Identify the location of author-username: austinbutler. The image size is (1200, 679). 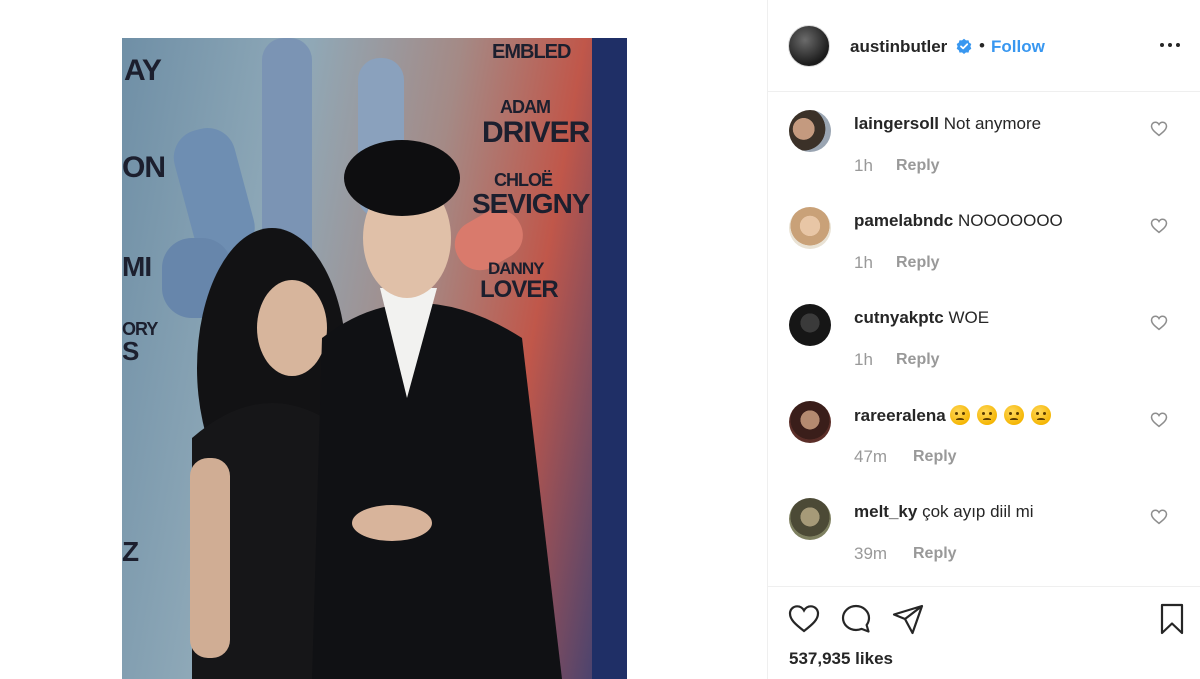
(898, 47).